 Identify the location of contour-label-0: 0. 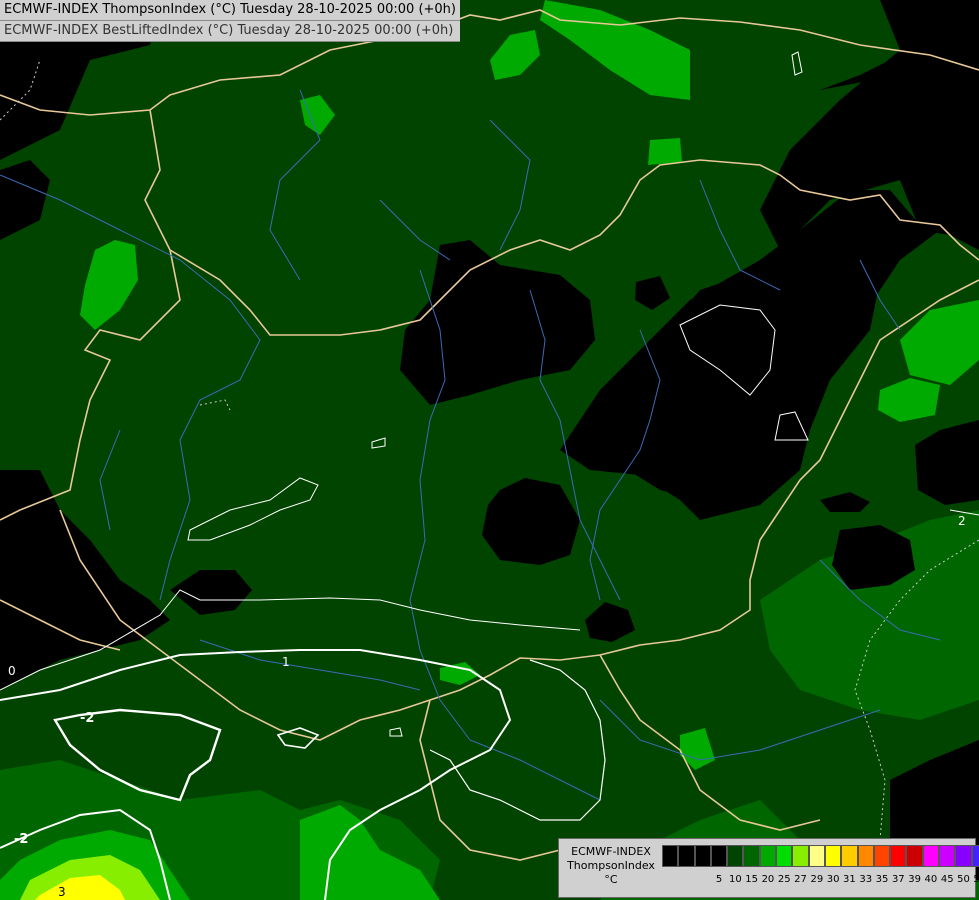
(12, 671).